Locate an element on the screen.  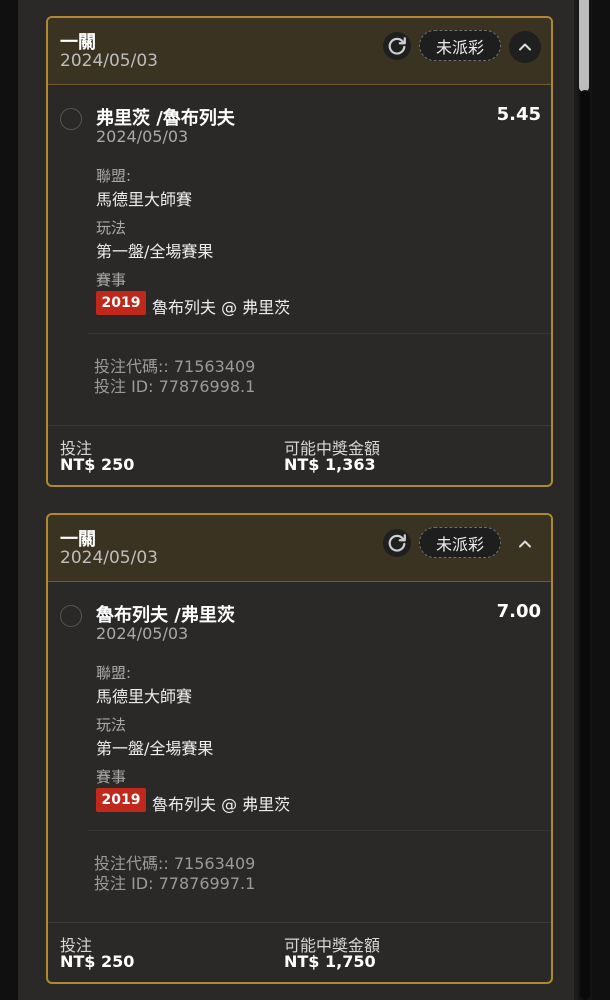
scrollbar-thumb-edge is located at coordinates (584, 46).